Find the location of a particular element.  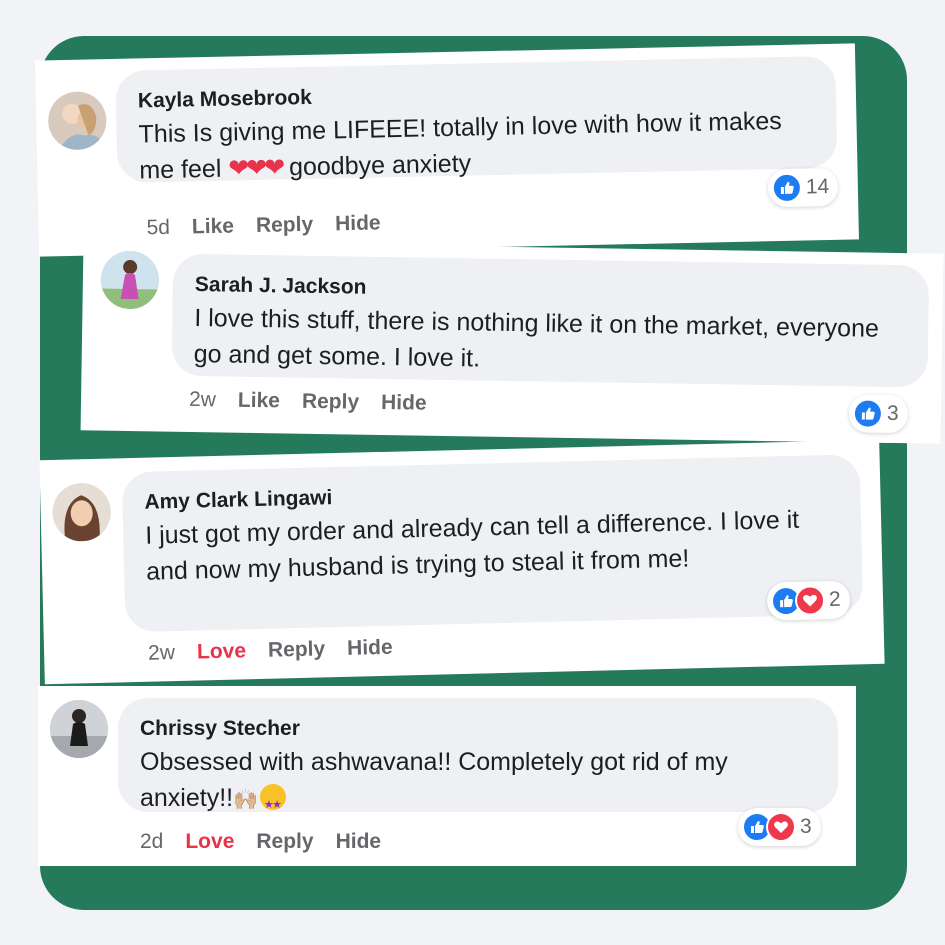

reaction-count: 2 is located at coordinates (834, 599).